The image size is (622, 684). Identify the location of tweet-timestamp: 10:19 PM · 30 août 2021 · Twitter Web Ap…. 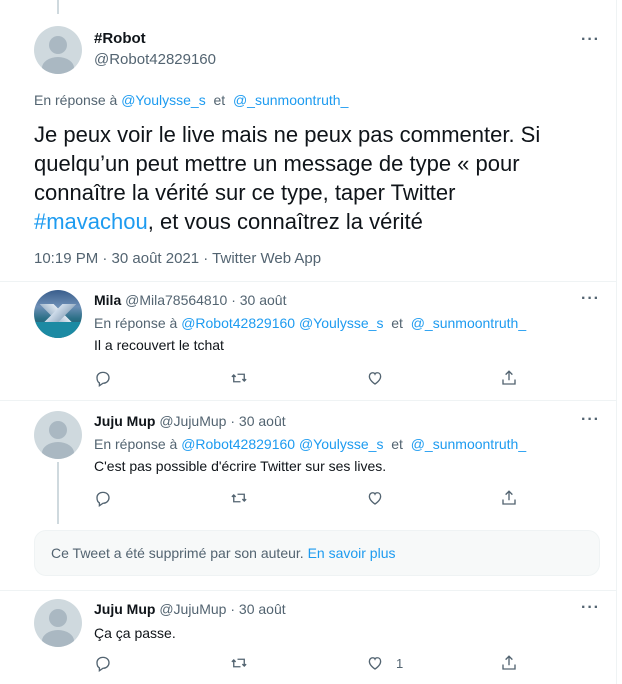
(177, 258).